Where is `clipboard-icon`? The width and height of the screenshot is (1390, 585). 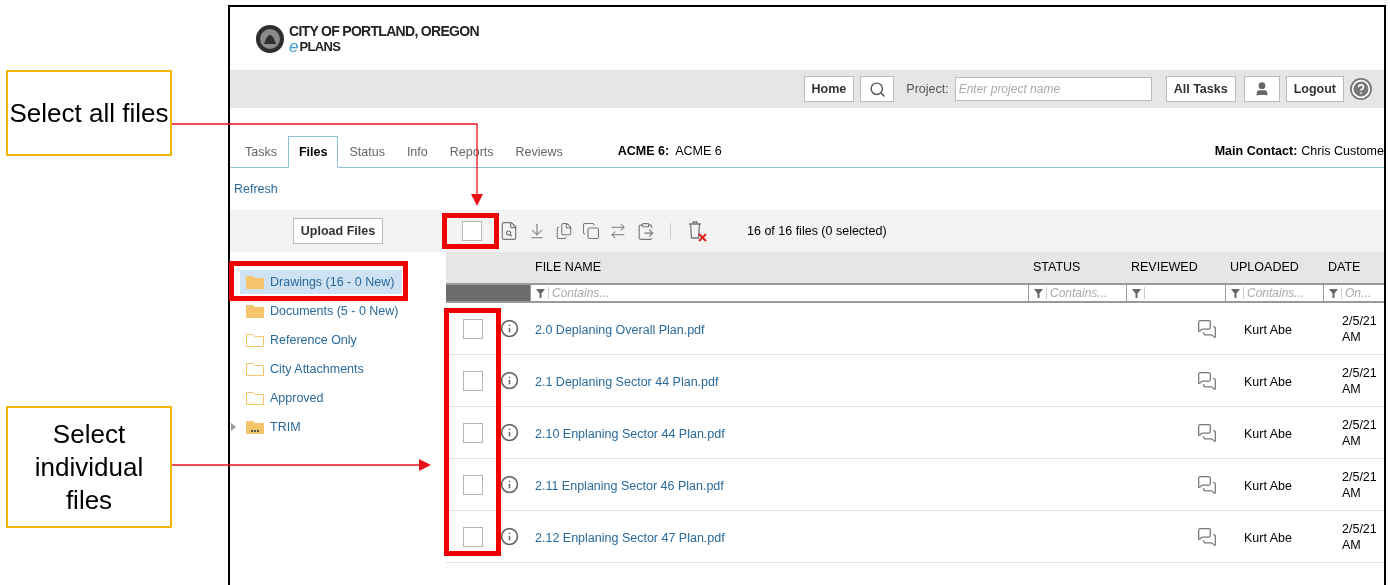
clipboard-icon is located at coordinates (645, 231).